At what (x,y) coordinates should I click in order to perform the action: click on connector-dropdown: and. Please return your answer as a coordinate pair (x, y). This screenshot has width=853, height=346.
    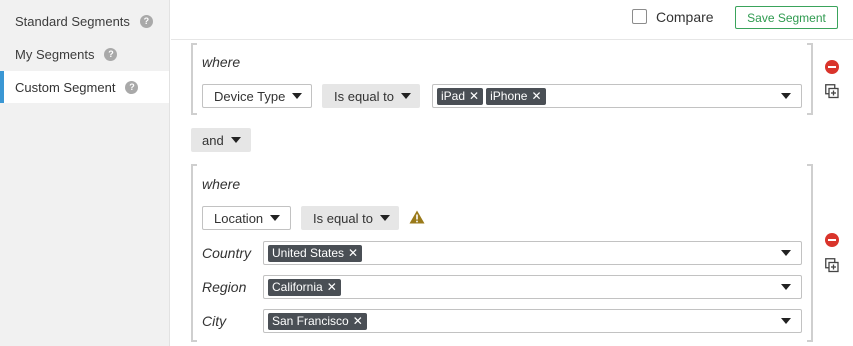
    Looking at the image, I should click on (221, 140).